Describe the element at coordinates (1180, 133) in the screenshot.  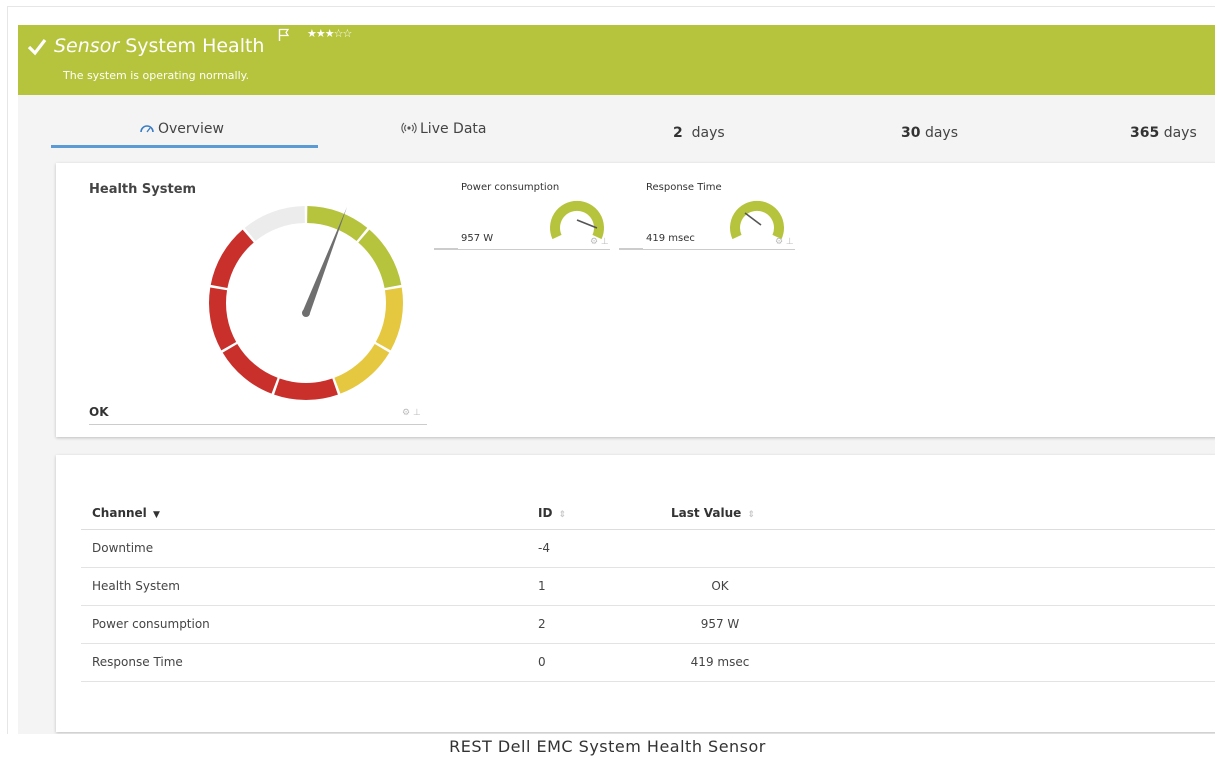
I see `tab-365-days-unit: days` at that location.